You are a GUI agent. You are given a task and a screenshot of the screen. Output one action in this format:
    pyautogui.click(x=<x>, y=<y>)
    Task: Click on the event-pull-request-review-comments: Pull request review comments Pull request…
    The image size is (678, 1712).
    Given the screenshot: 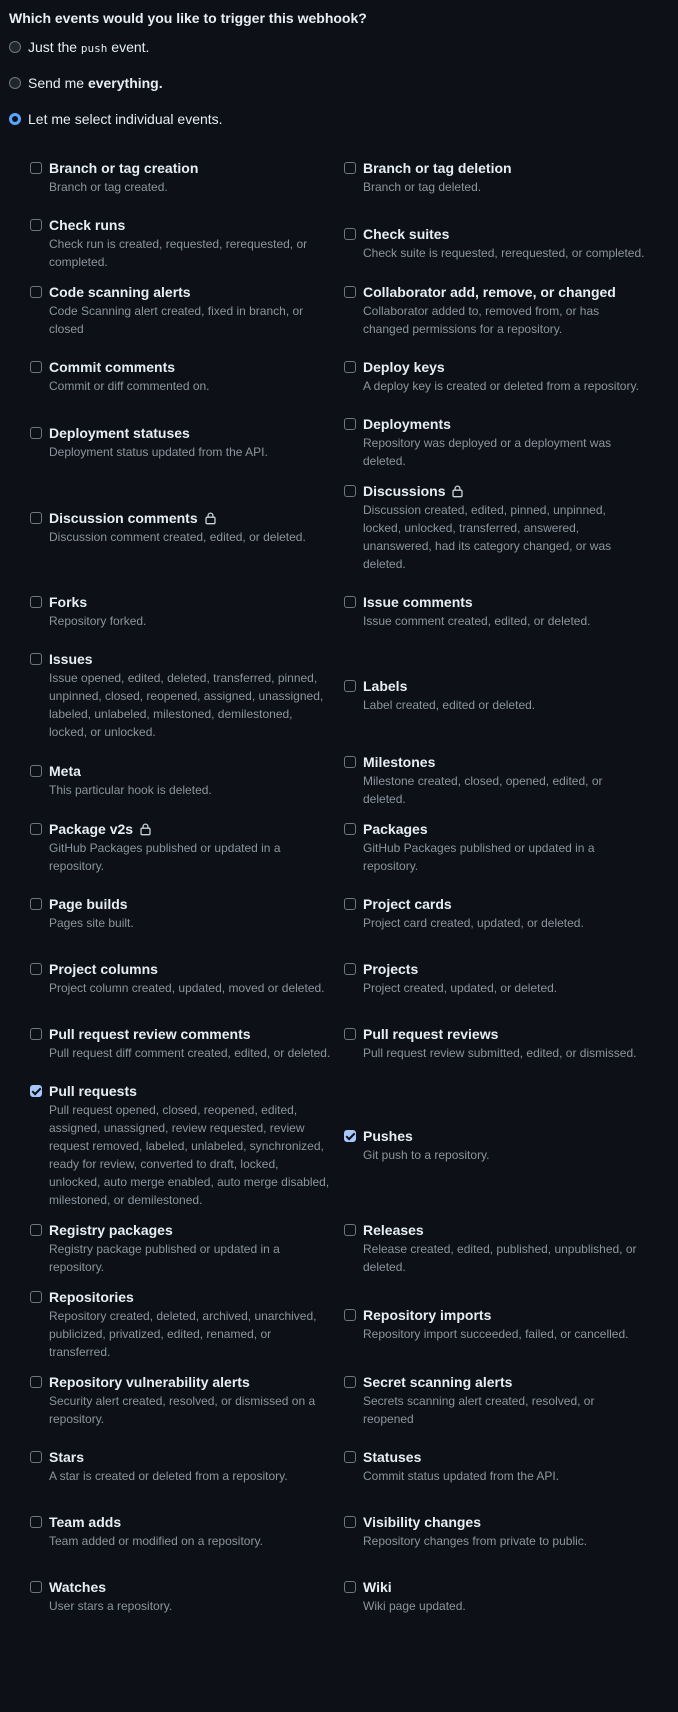 What is the action you would take?
    pyautogui.click(x=187, y=1043)
    